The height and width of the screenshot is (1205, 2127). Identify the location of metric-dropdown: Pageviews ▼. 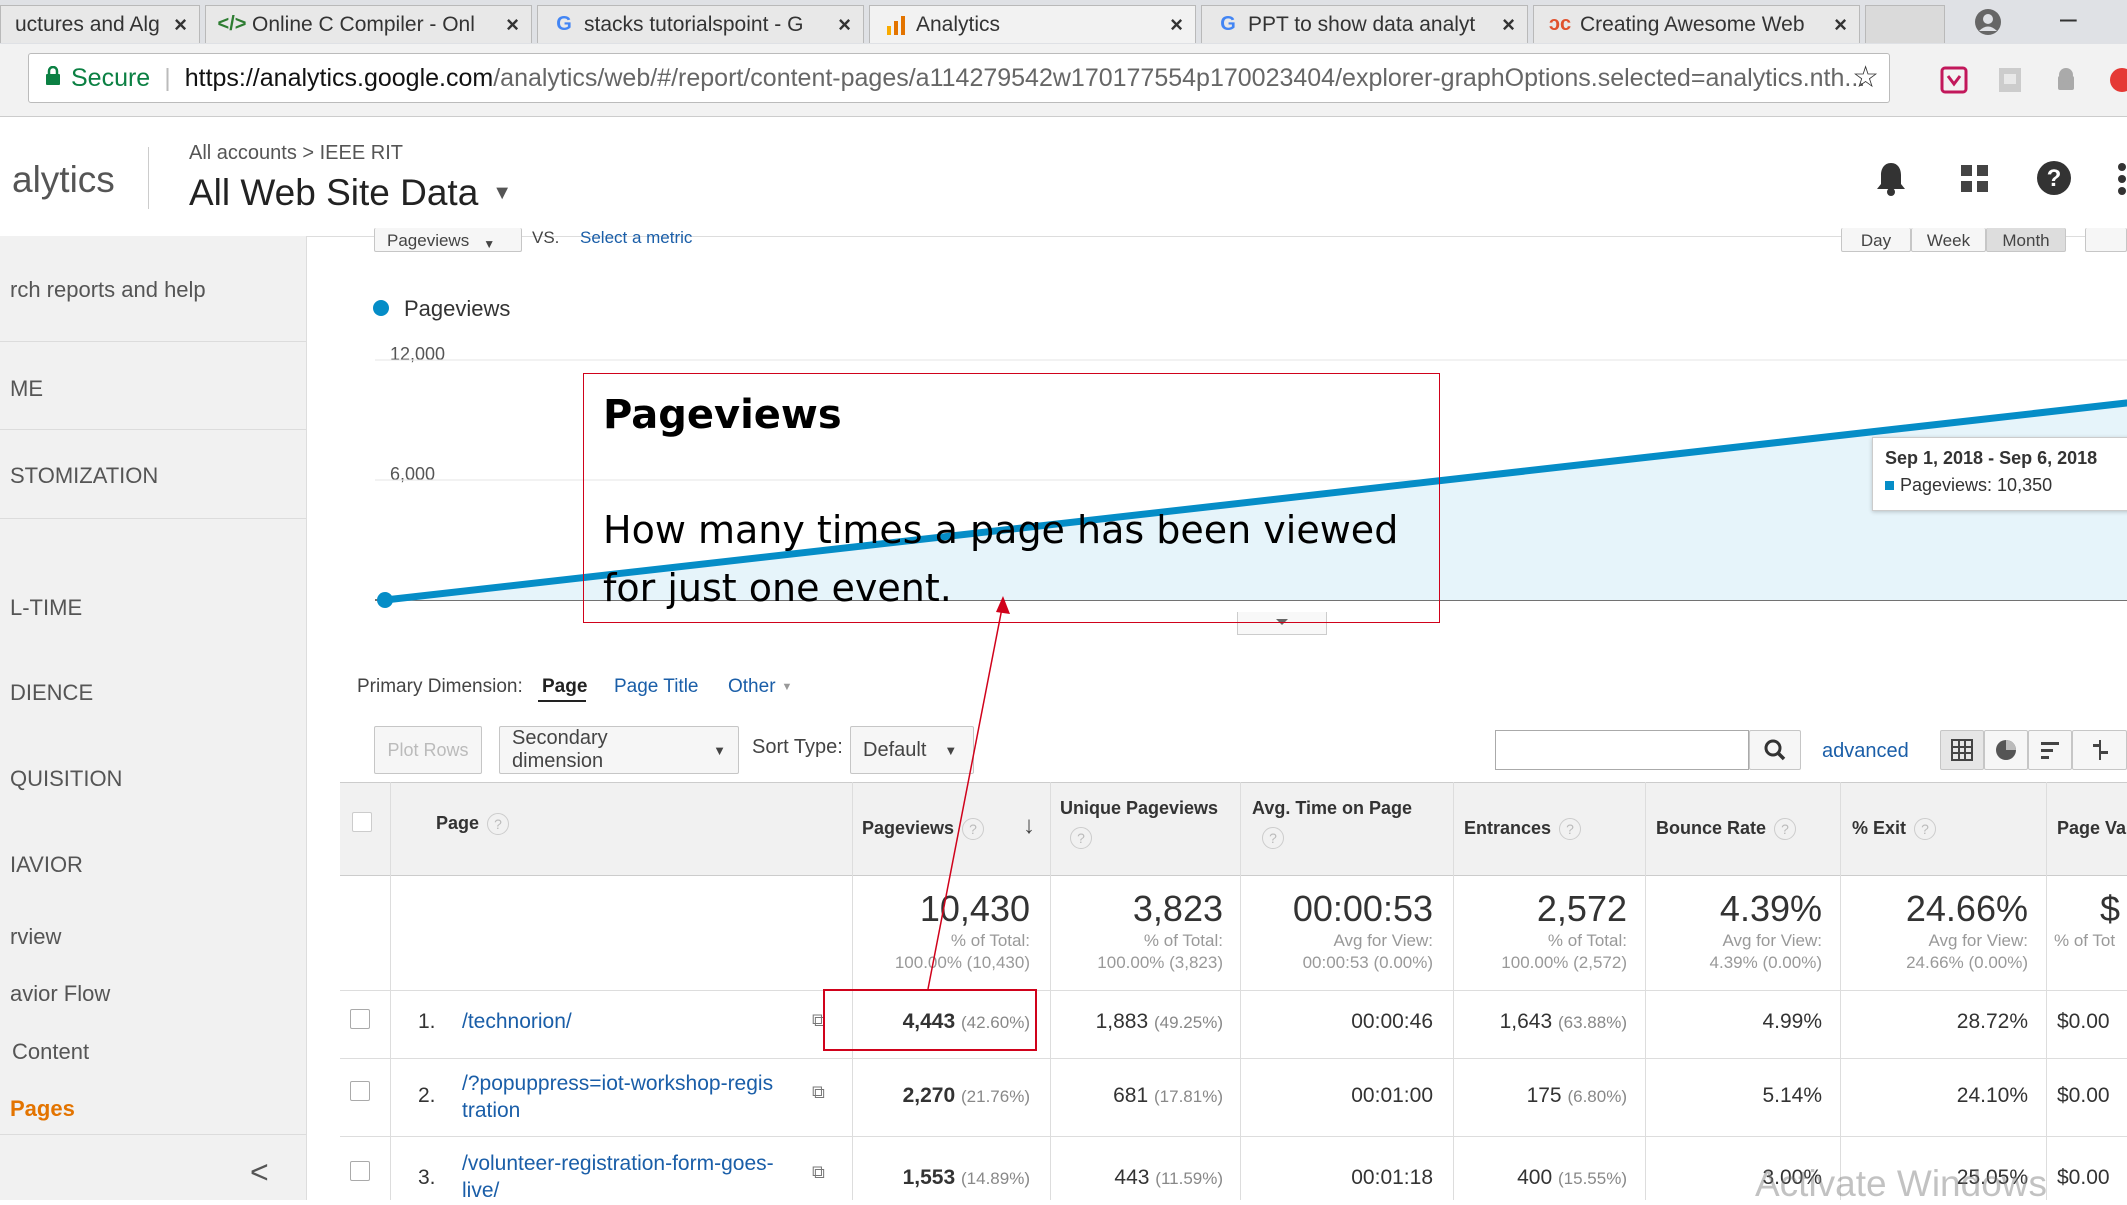
(448, 240).